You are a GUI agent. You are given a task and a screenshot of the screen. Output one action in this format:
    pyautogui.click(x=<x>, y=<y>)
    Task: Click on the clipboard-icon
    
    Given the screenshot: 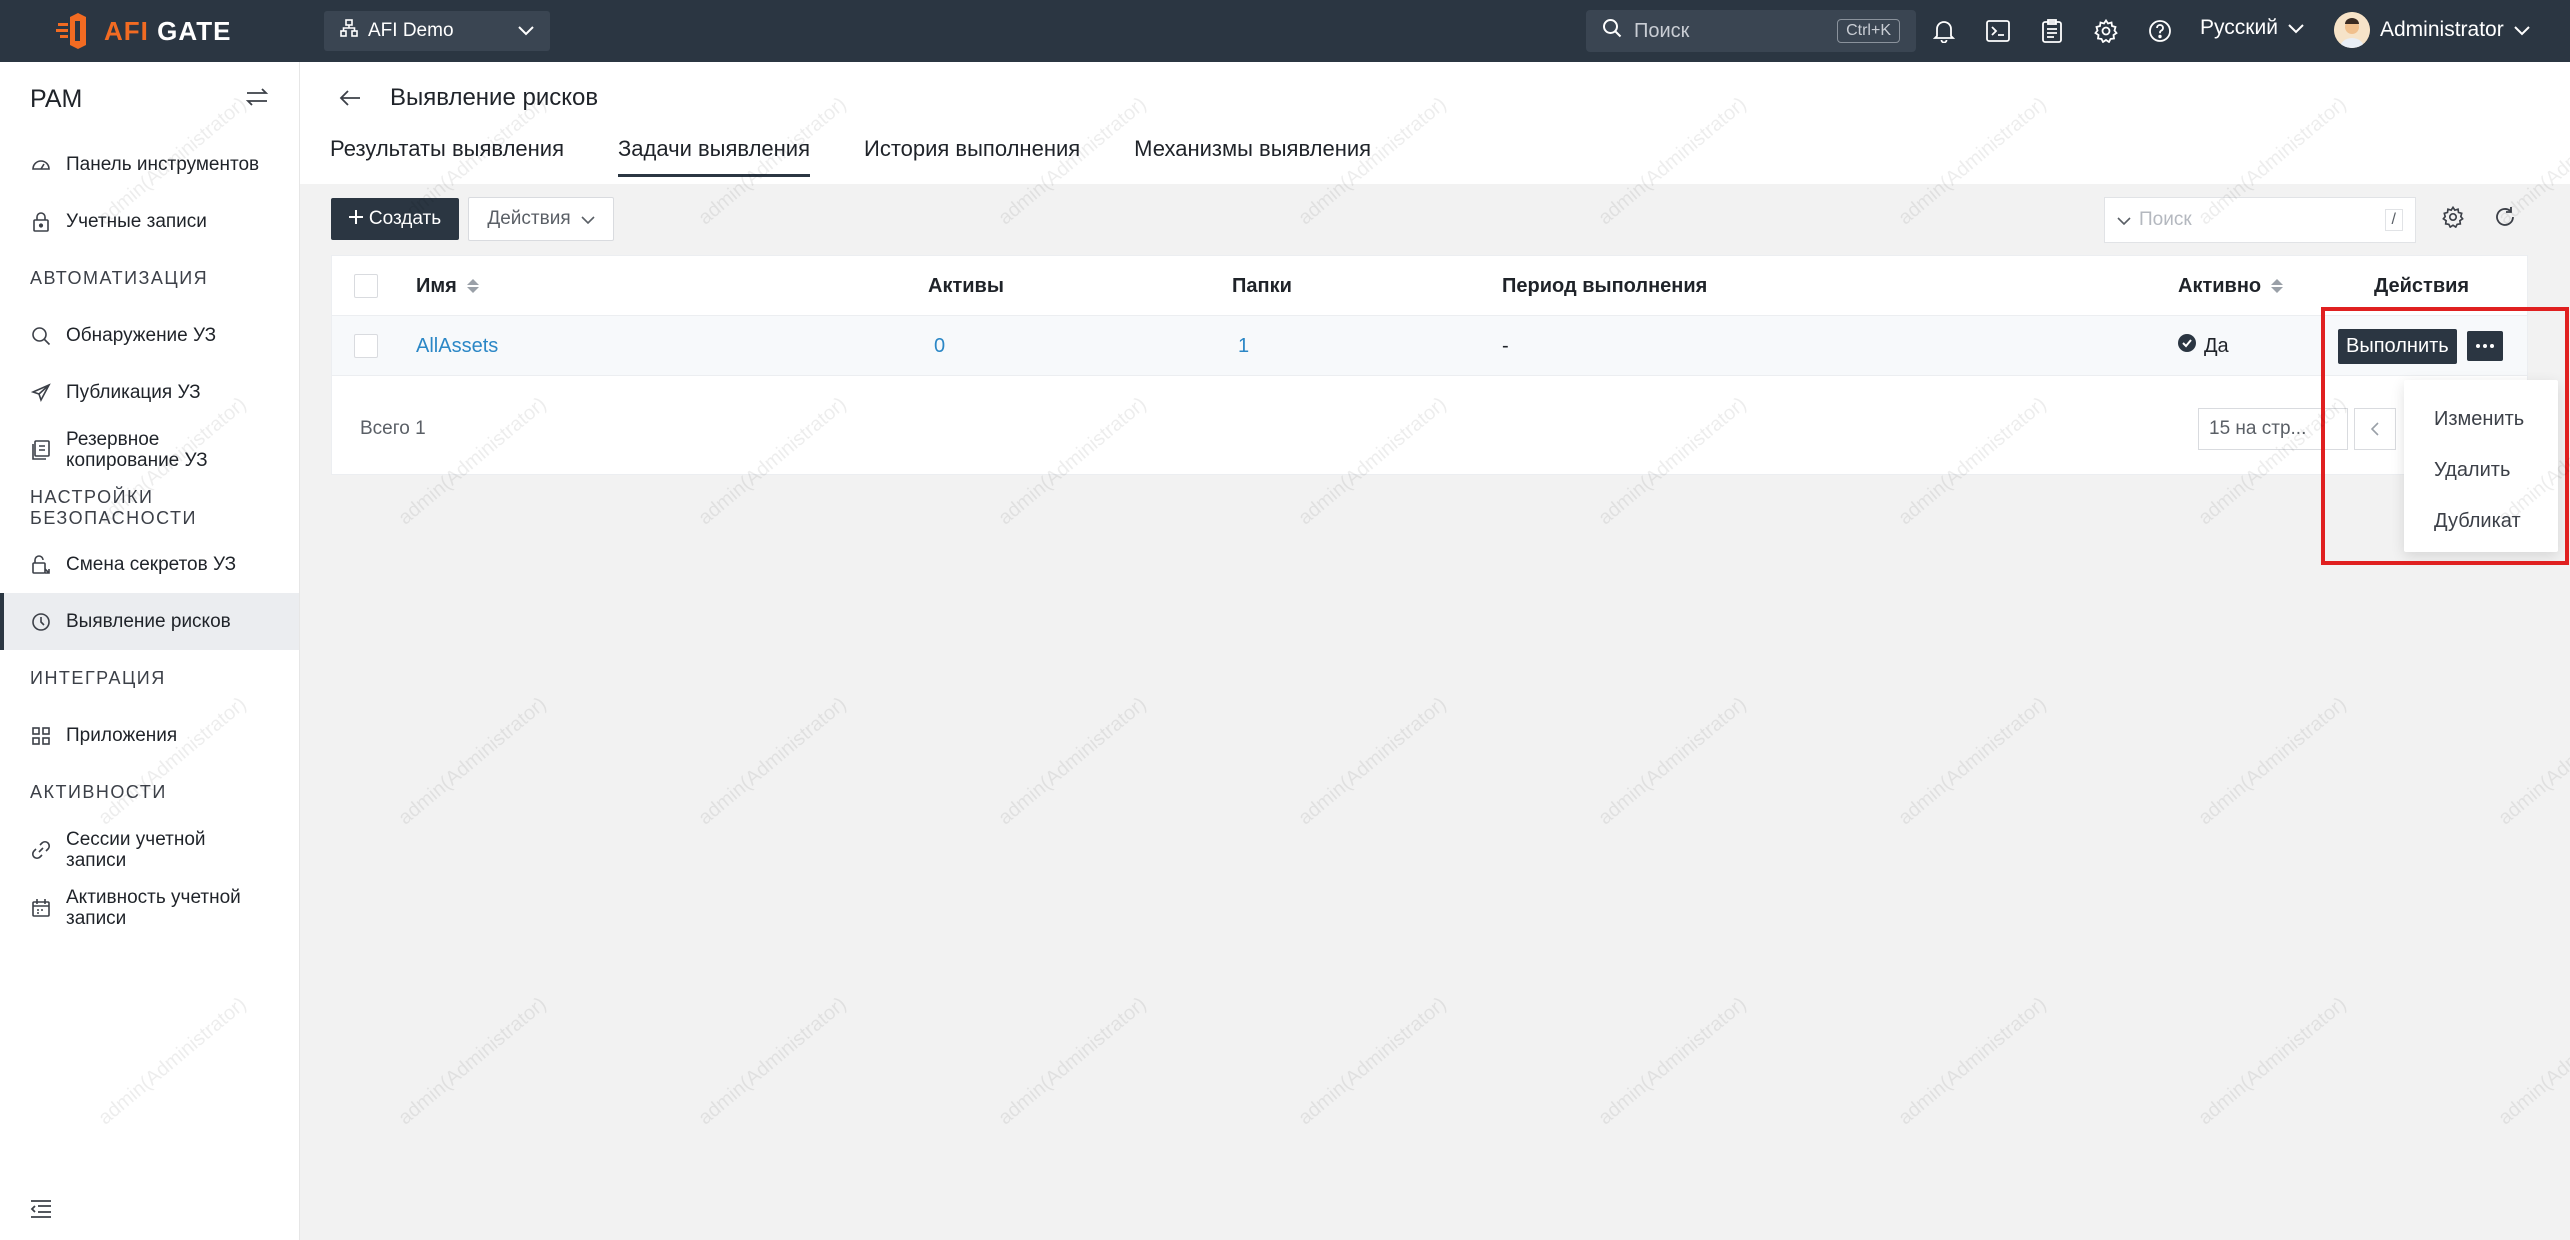 What is the action you would take?
    pyautogui.click(x=2052, y=31)
    